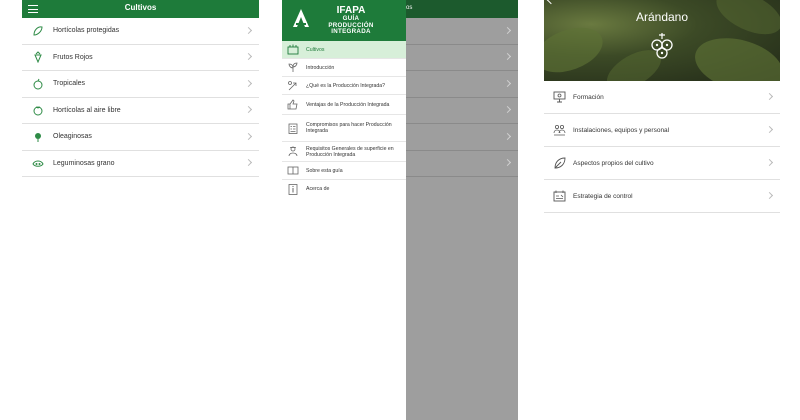 The width and height of the screenshot is (800, 420). Describe the element at coordinates (293, 171) in the screenshot. I see `book-icon` at that location.